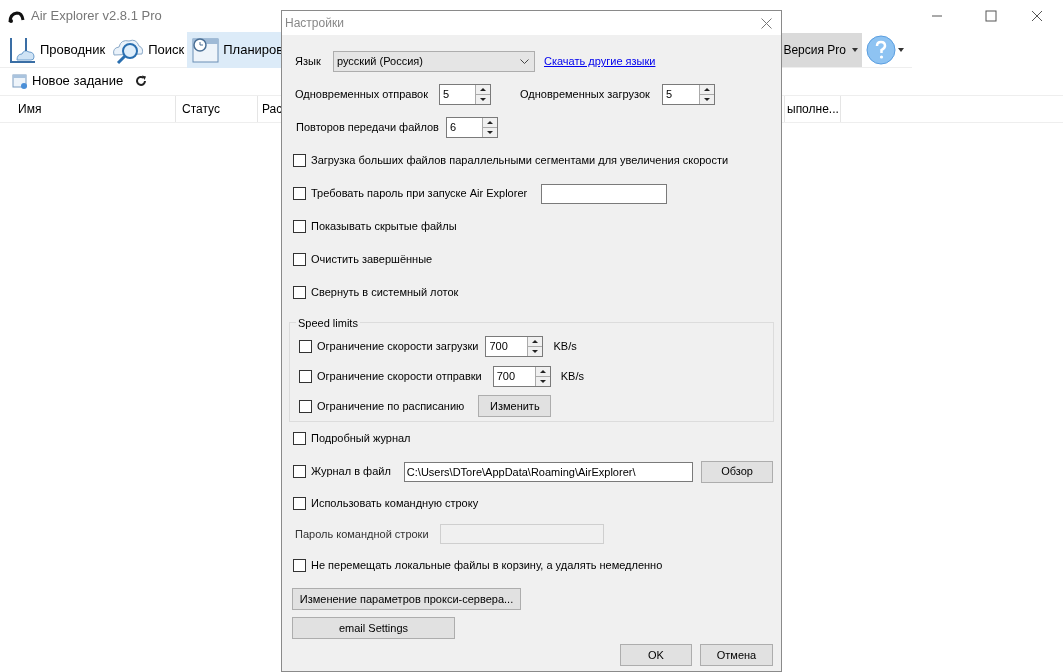  Describe the element at coordinates (419, 194) in the screenshot. I see `option-label: Требовать пароль при запуске Air Explorer` at that location.